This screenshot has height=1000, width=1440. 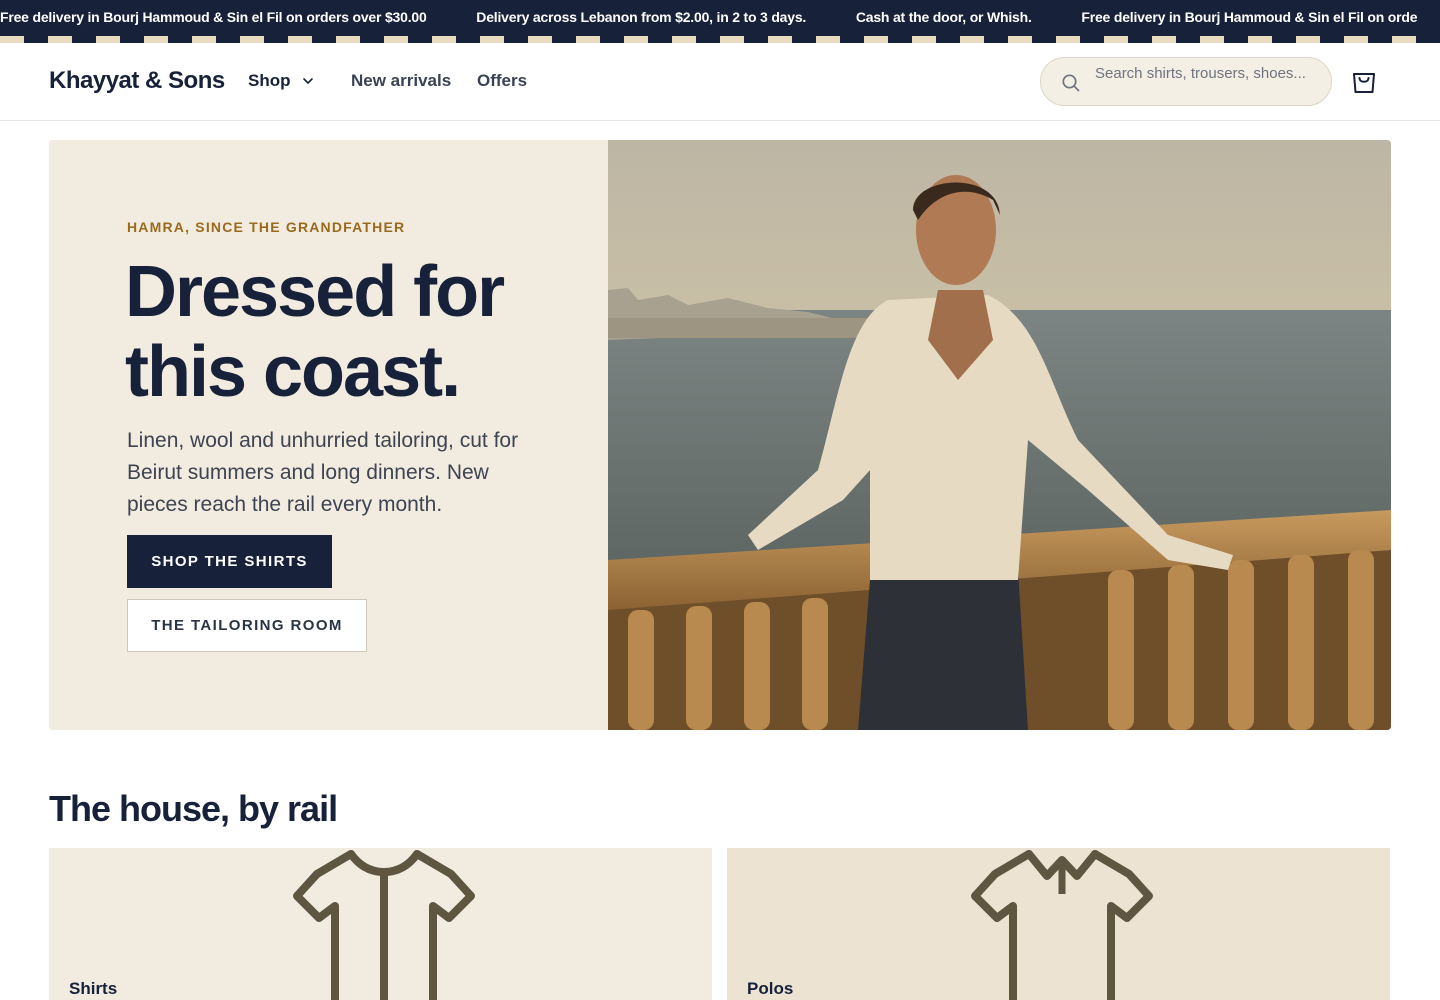 I want to click on category-label: Shirts, so click(x=93, y=988).